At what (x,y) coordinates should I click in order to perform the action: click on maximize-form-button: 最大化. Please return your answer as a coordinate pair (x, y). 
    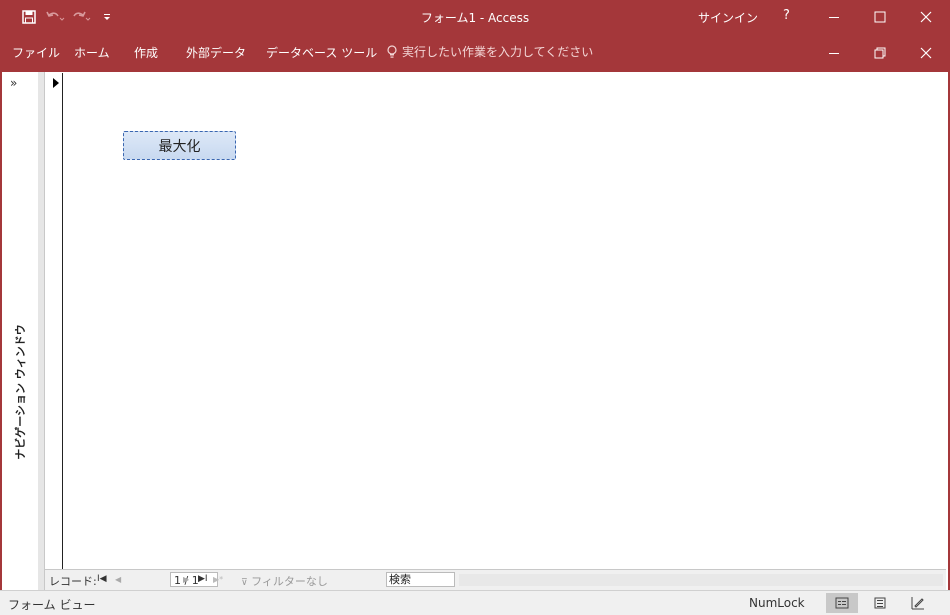
    Looking at the image, I should click on (179, 145).